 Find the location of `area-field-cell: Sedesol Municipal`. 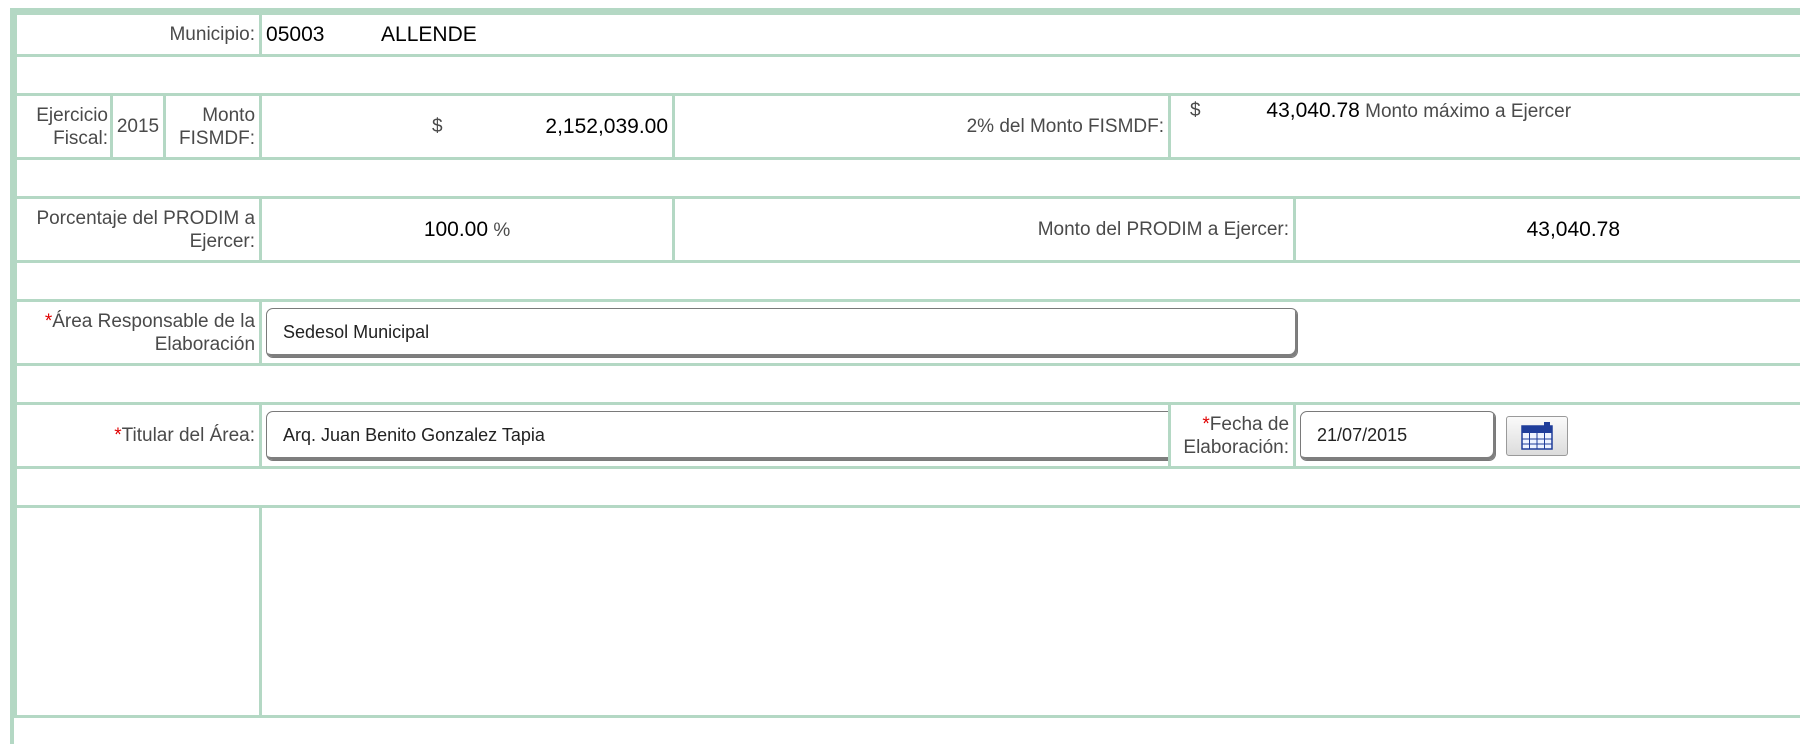

area-field-cell: Sedesol Municipal is located at coordinates (1029, 332).